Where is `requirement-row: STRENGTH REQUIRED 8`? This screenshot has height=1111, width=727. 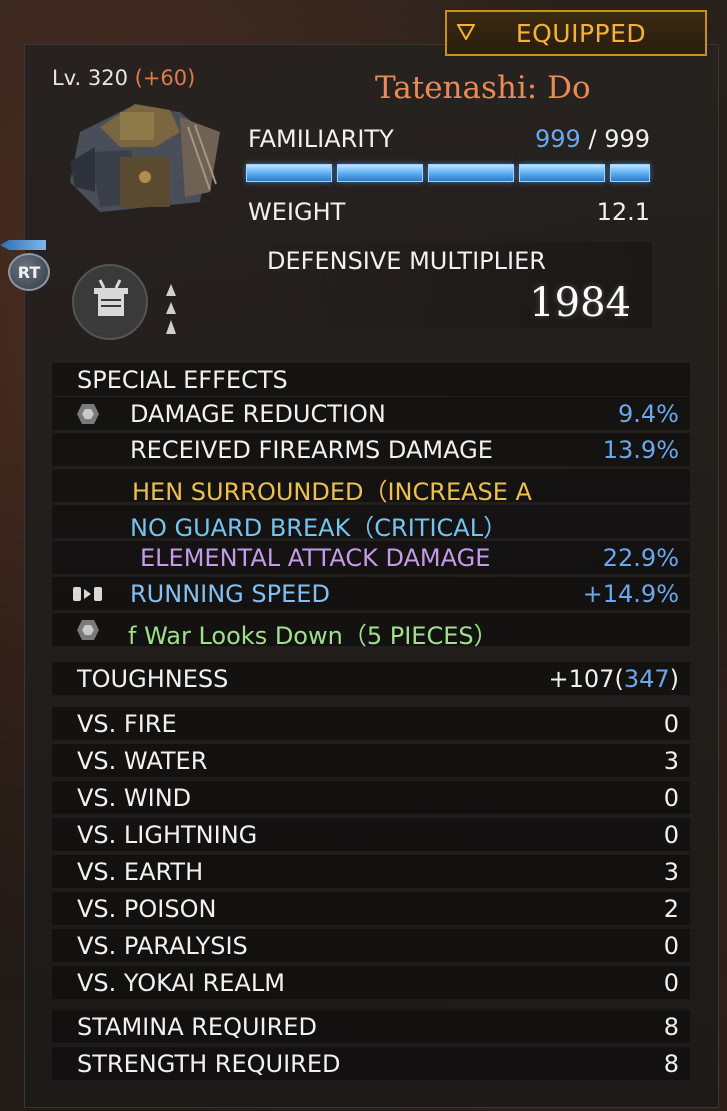
requirement-row: STRENGTH REQUIRED 8 is located at coordinates (371, 1063).